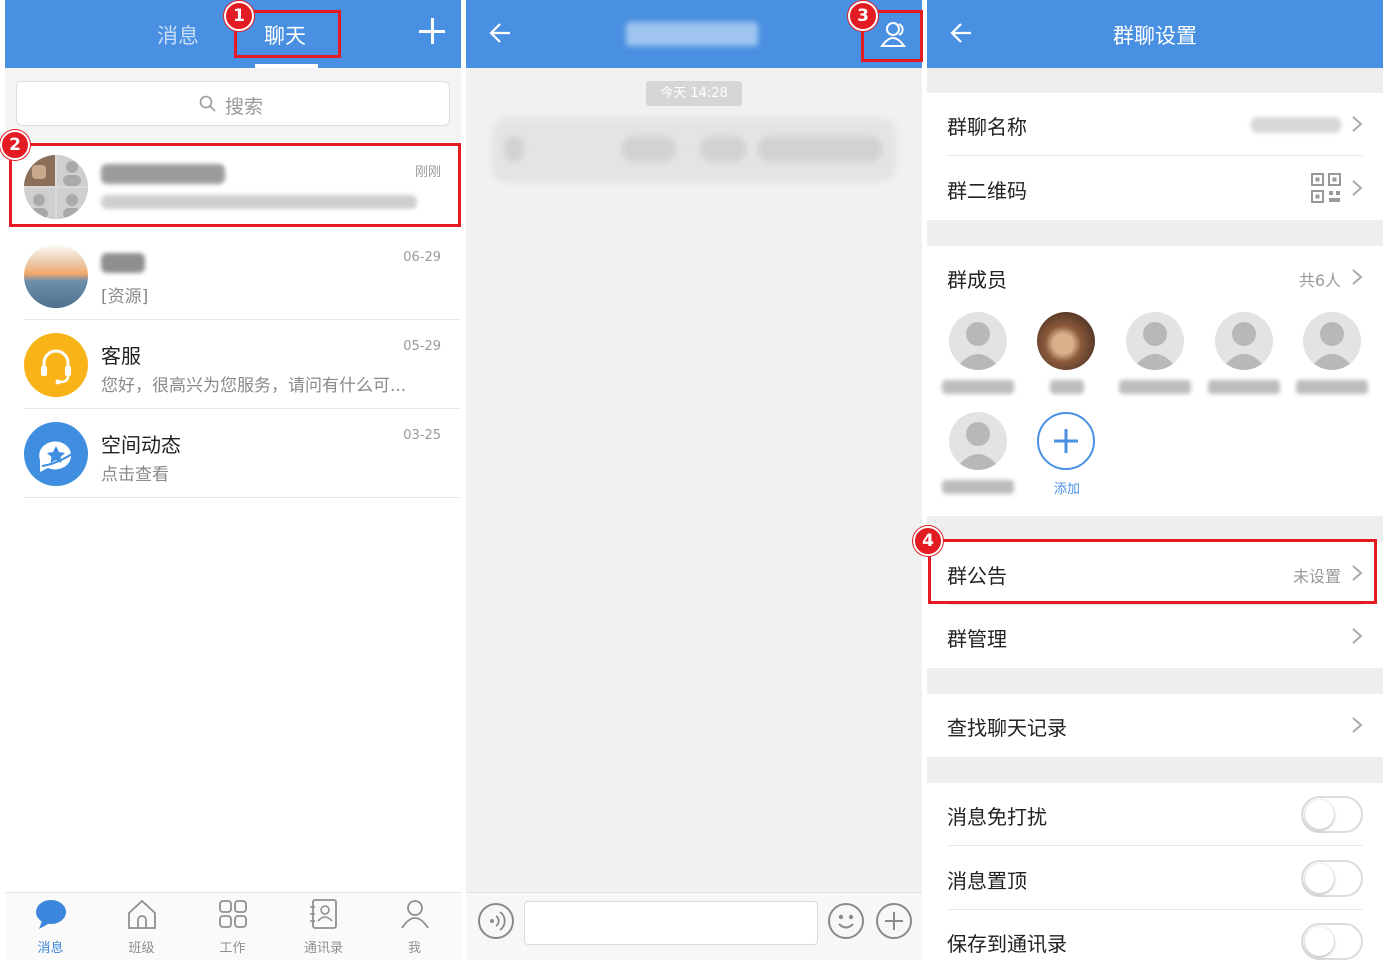  I want to click on group-members-section: 群成员 共6人 添加, so click(1155, 381).